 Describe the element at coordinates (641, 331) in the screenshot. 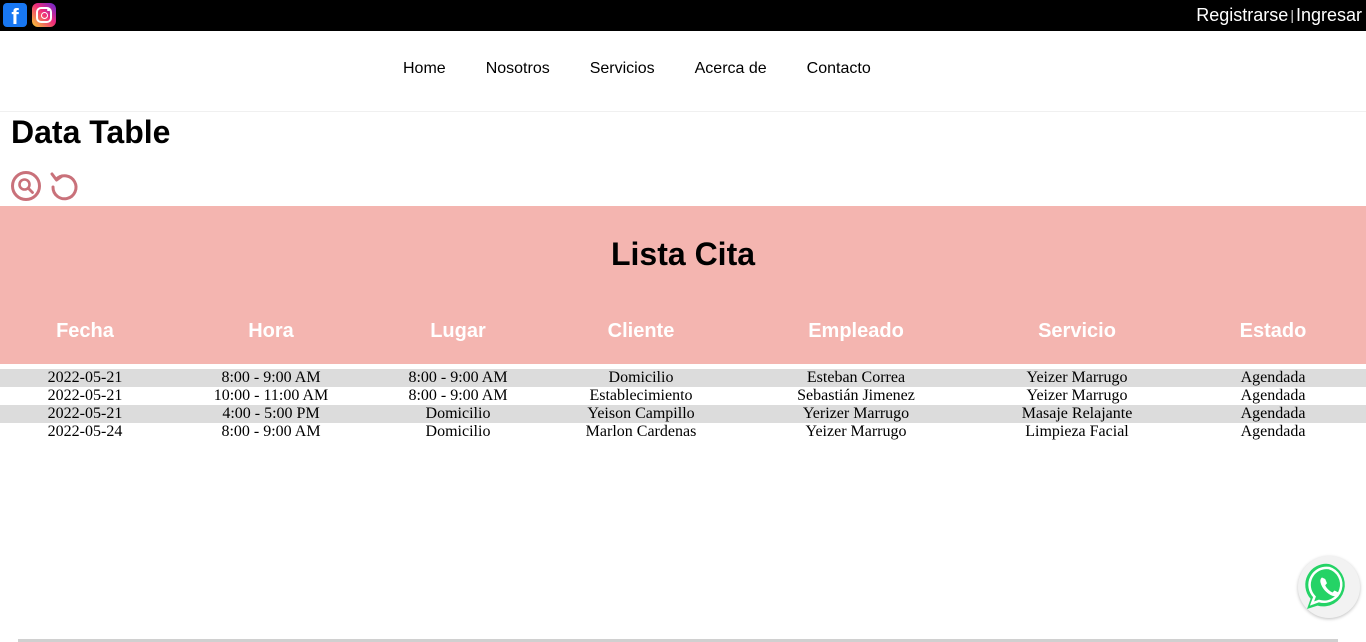

I see `column-header-cliente: Cliente` at that location.